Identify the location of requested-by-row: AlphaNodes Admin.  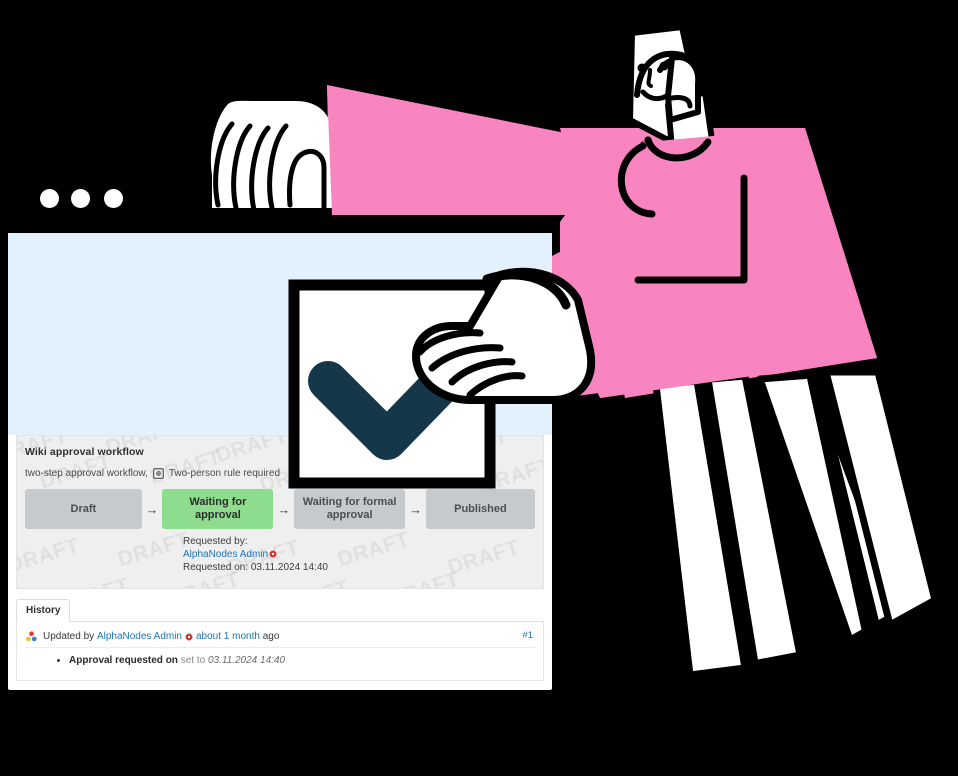
(268, 555).